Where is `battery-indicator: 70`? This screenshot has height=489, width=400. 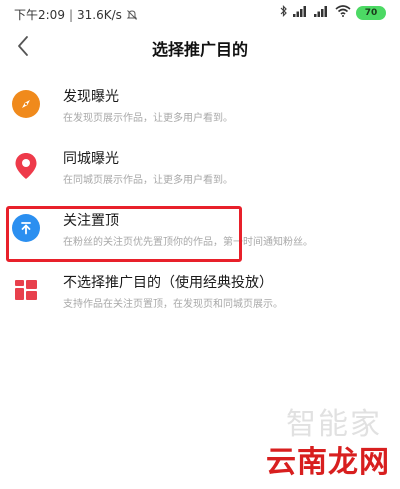
battery-indicator: 70 is located at coordinates (371, 12).